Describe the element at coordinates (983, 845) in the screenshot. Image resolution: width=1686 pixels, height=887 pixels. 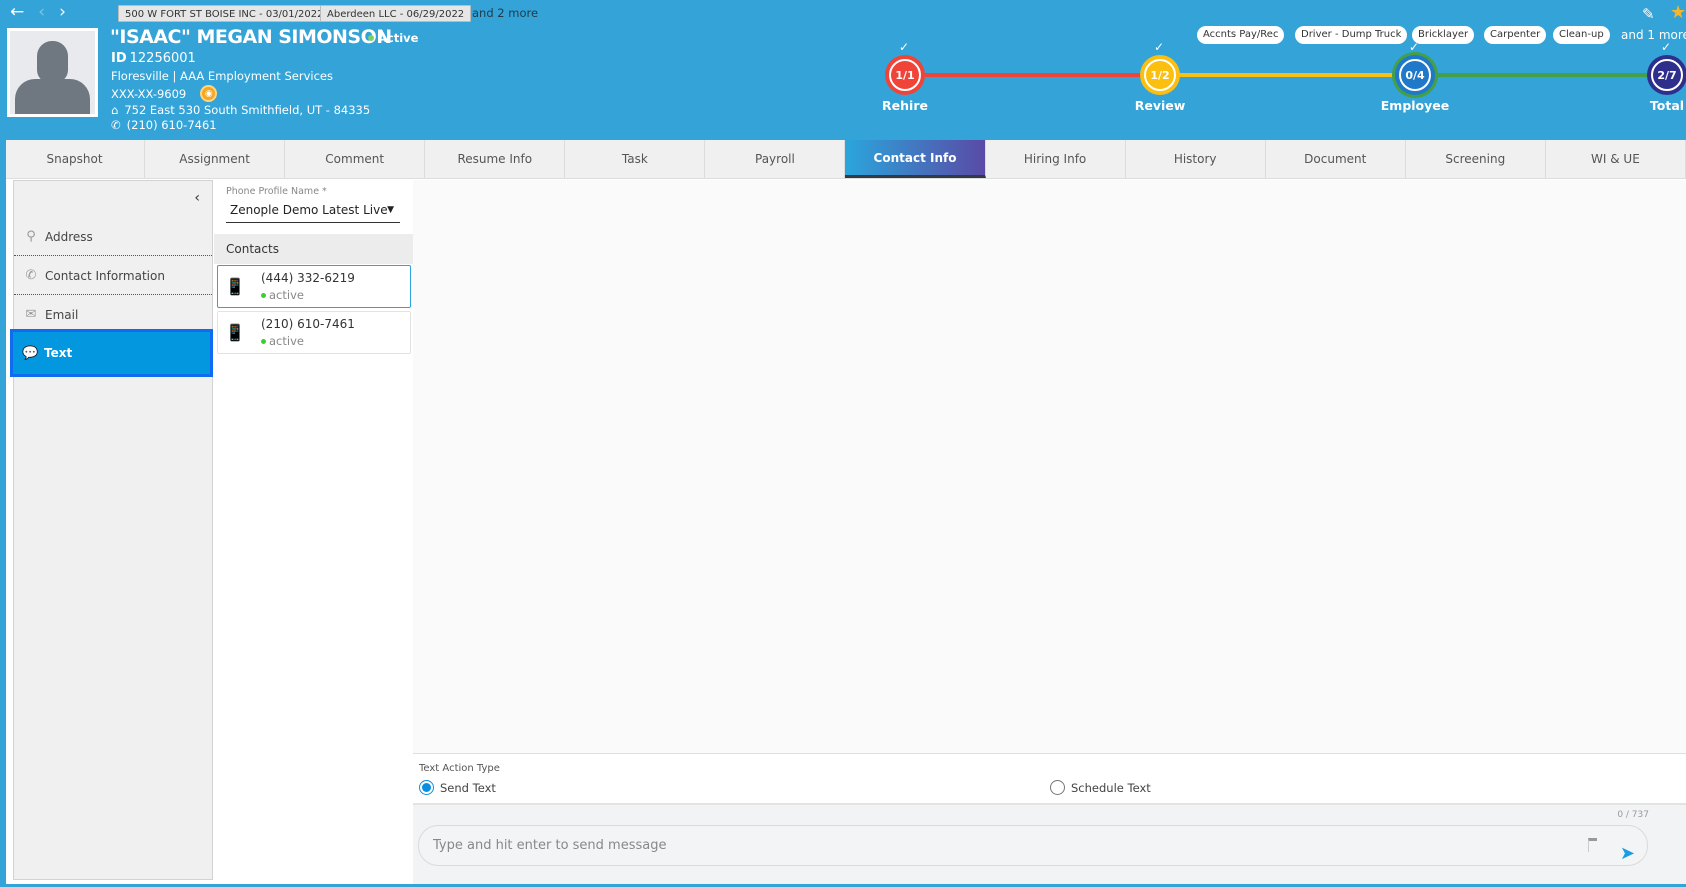
I see `message-input` at that location.